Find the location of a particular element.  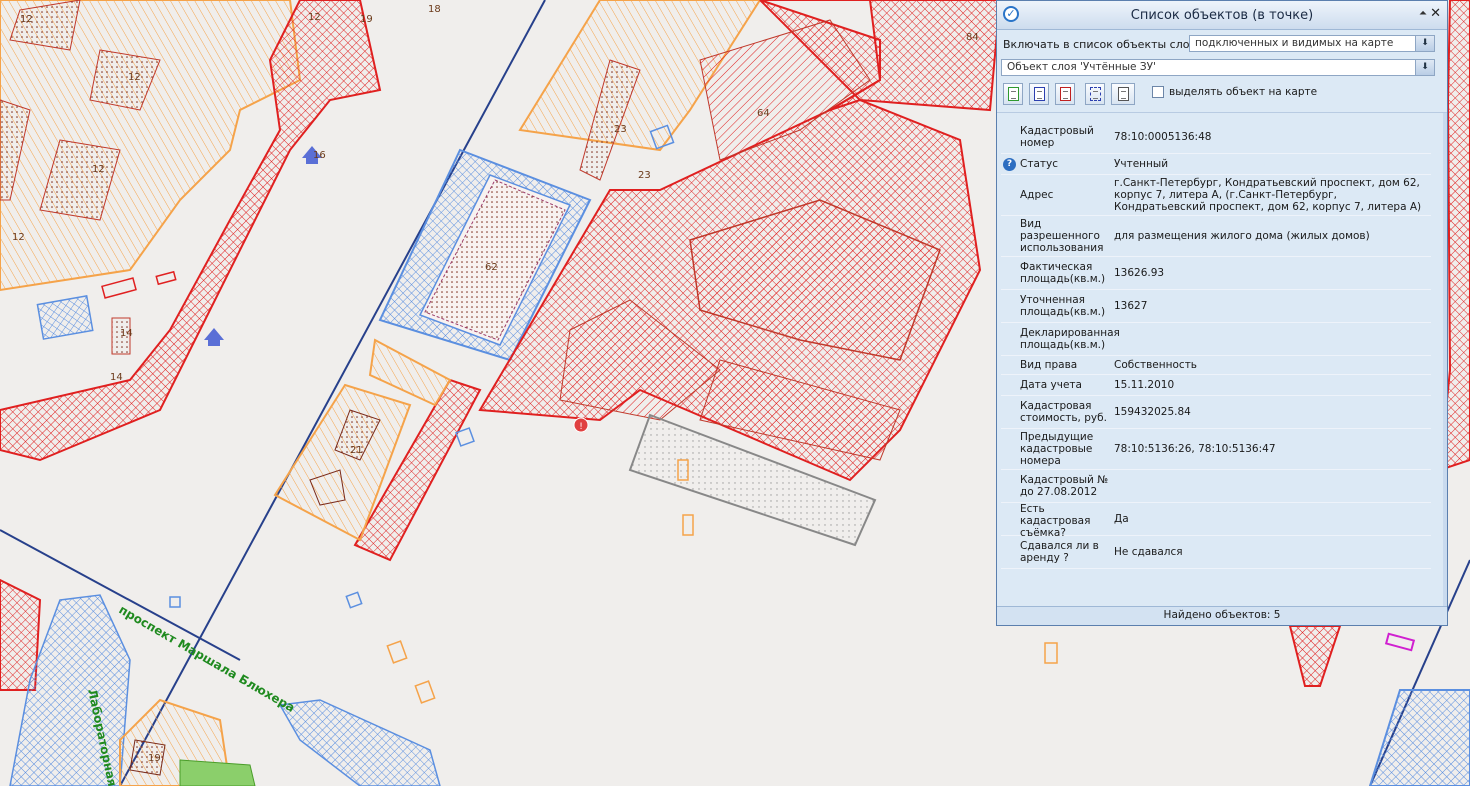

scrollbar is located at coordinates (1445, 359).